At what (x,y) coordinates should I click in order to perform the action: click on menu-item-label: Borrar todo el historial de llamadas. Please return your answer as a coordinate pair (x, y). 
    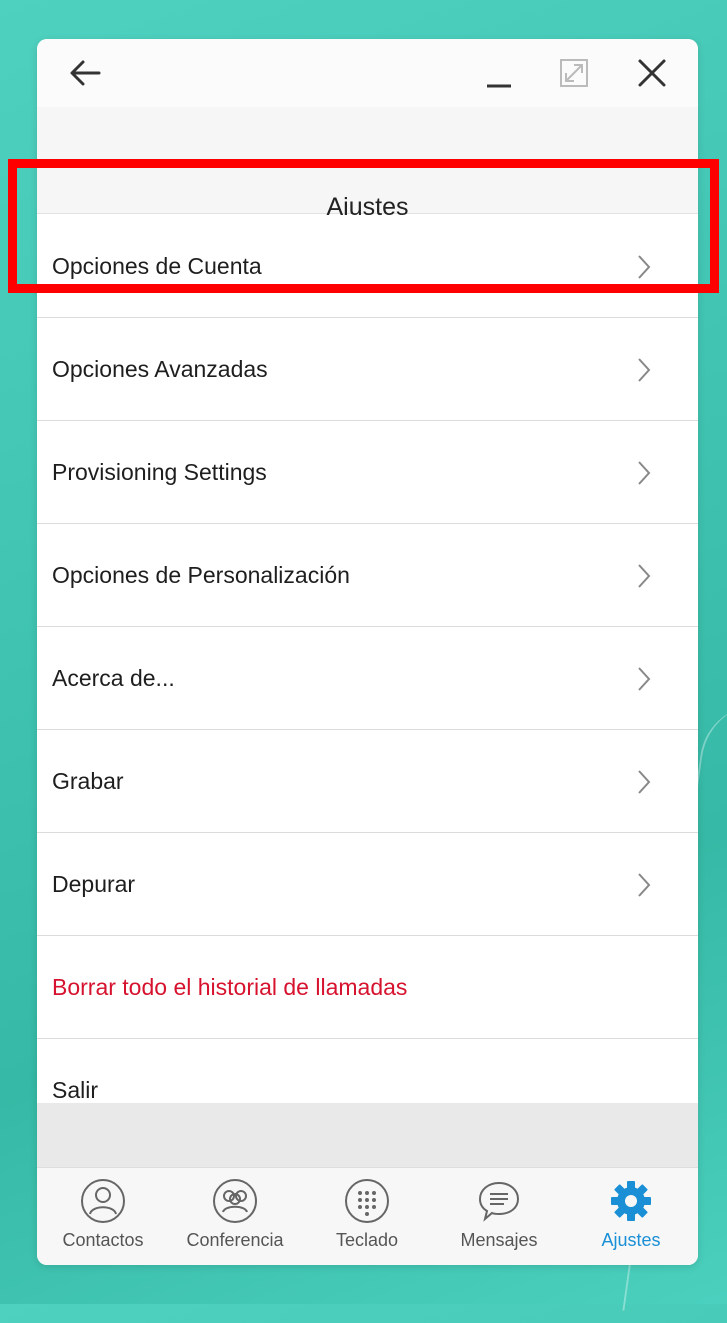
    Looking at the image, I should click on (230, 987).